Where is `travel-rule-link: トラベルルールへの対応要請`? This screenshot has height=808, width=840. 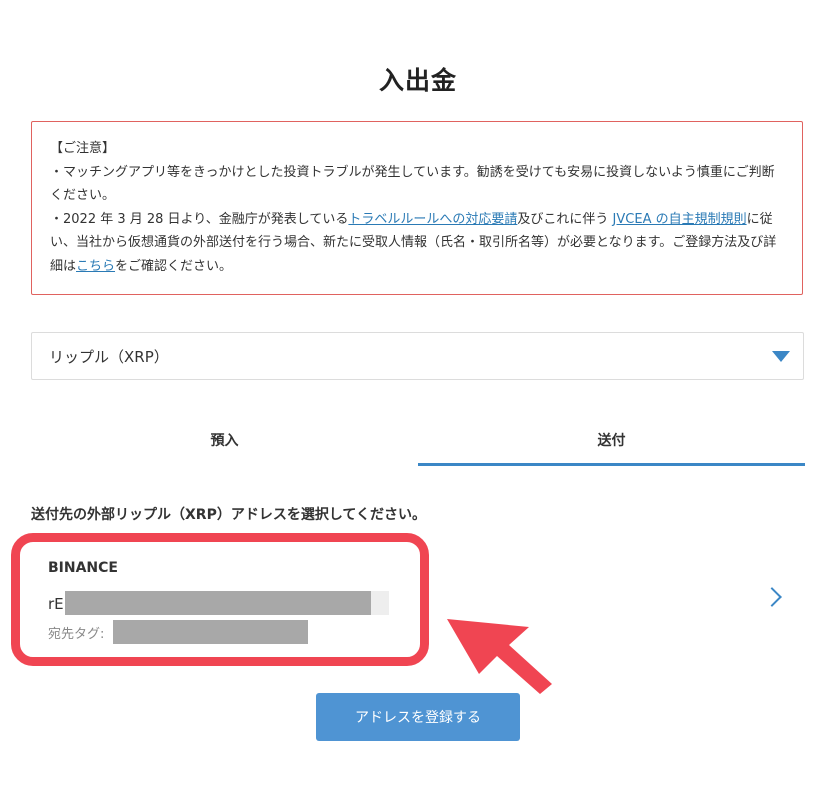
travel-rule-link: トラベルルールへの対応要請 is located at coordinates (432, 219).